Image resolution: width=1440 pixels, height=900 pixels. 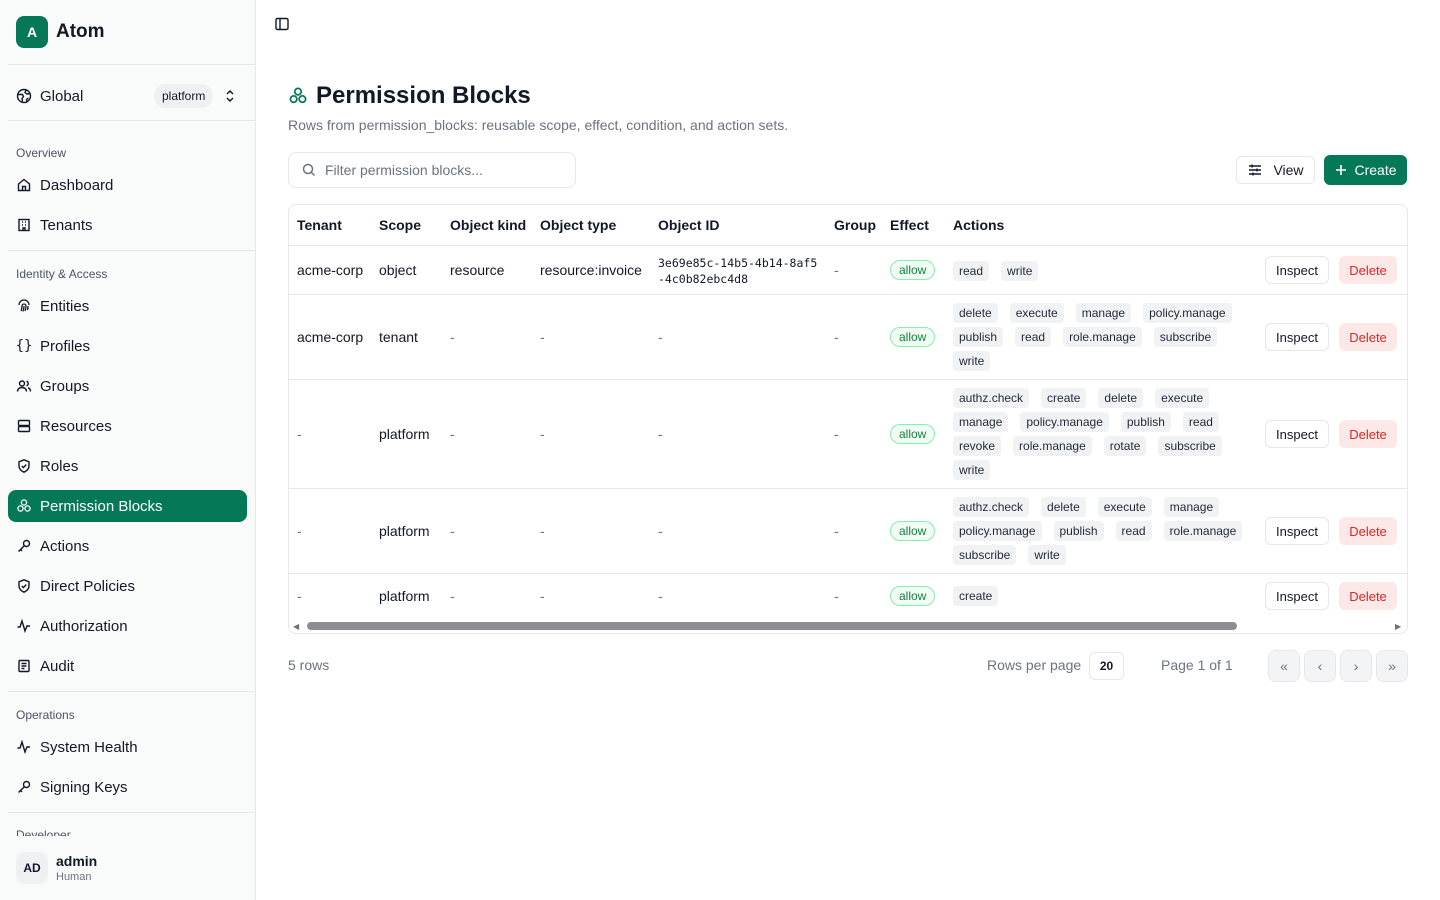 What do you see at coordinates (398, 270) in the screenshot?
I see `cell-scope: object` at bounding box center [398, 270].